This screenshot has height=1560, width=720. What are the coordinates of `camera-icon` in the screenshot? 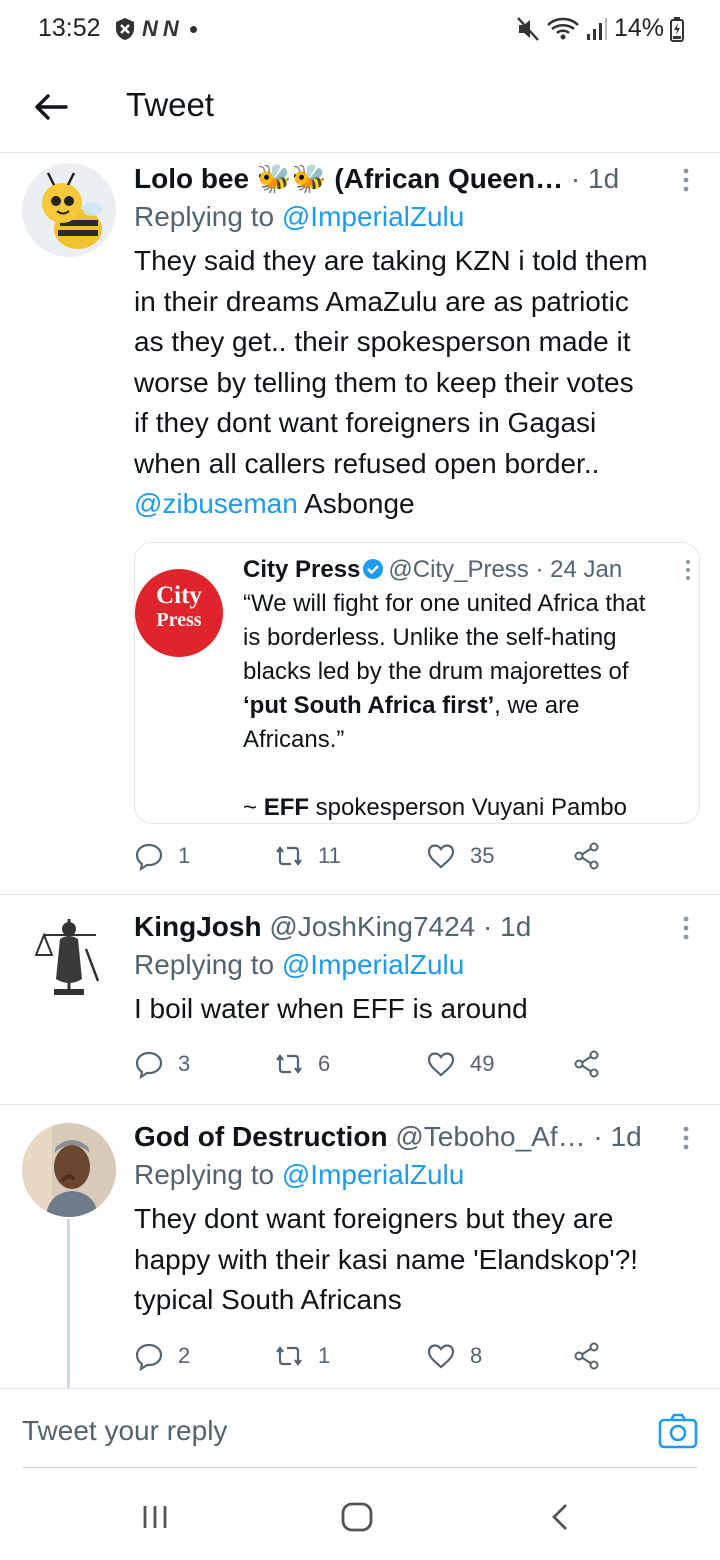 It's located at (678, 1431).